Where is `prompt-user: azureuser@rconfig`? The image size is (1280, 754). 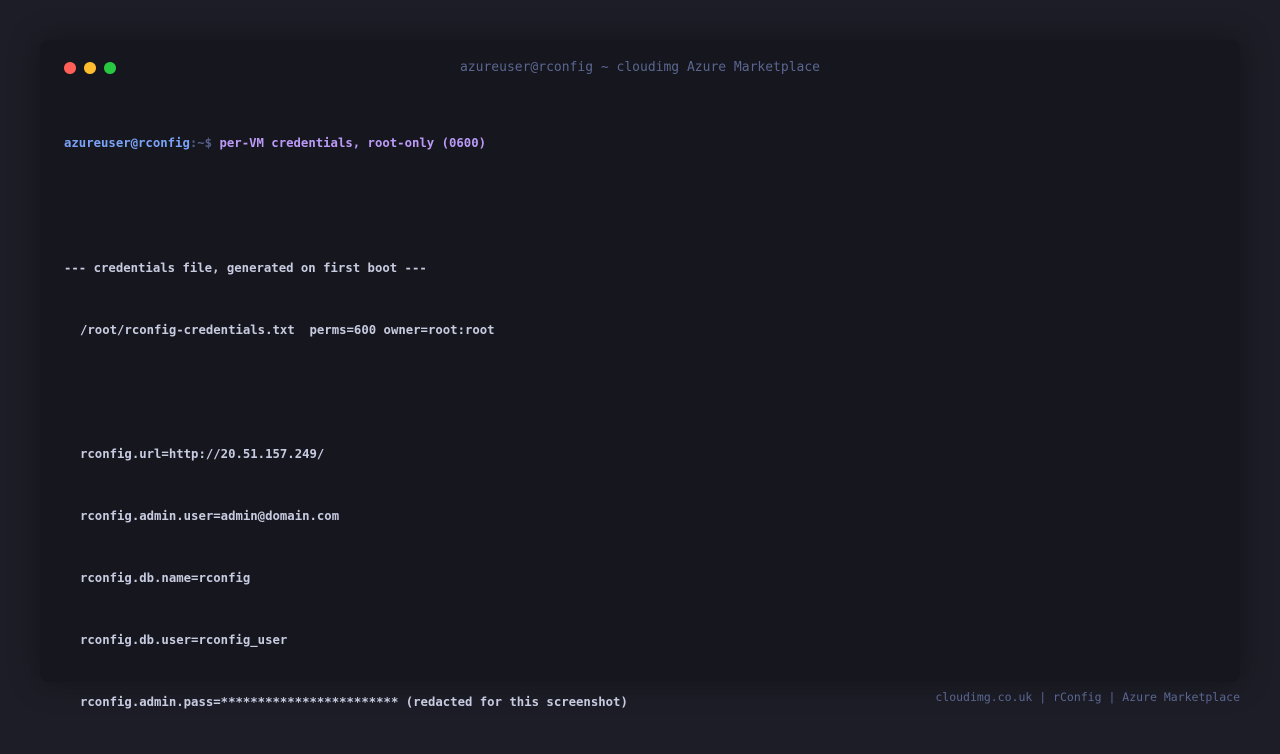 prompt-user: azureuser@rconfig is located at coordinates (127, 143).